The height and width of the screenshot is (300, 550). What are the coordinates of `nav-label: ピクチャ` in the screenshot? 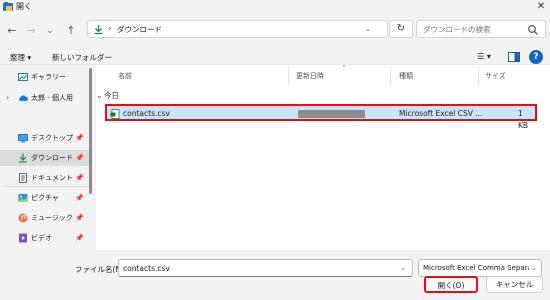 It's located at (45, 198).